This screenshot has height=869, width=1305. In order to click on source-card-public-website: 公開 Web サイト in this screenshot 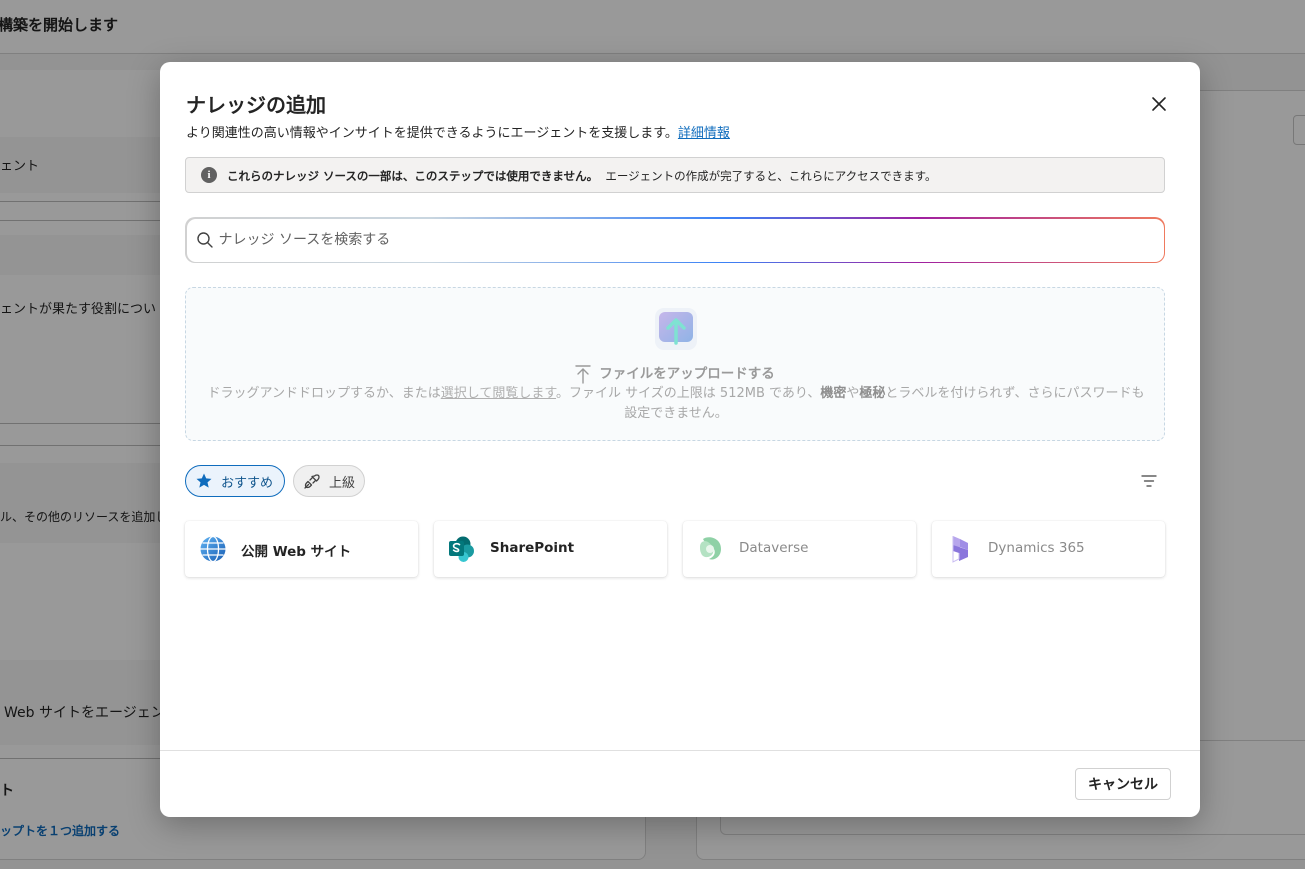, I will do `click(301, 549)`.